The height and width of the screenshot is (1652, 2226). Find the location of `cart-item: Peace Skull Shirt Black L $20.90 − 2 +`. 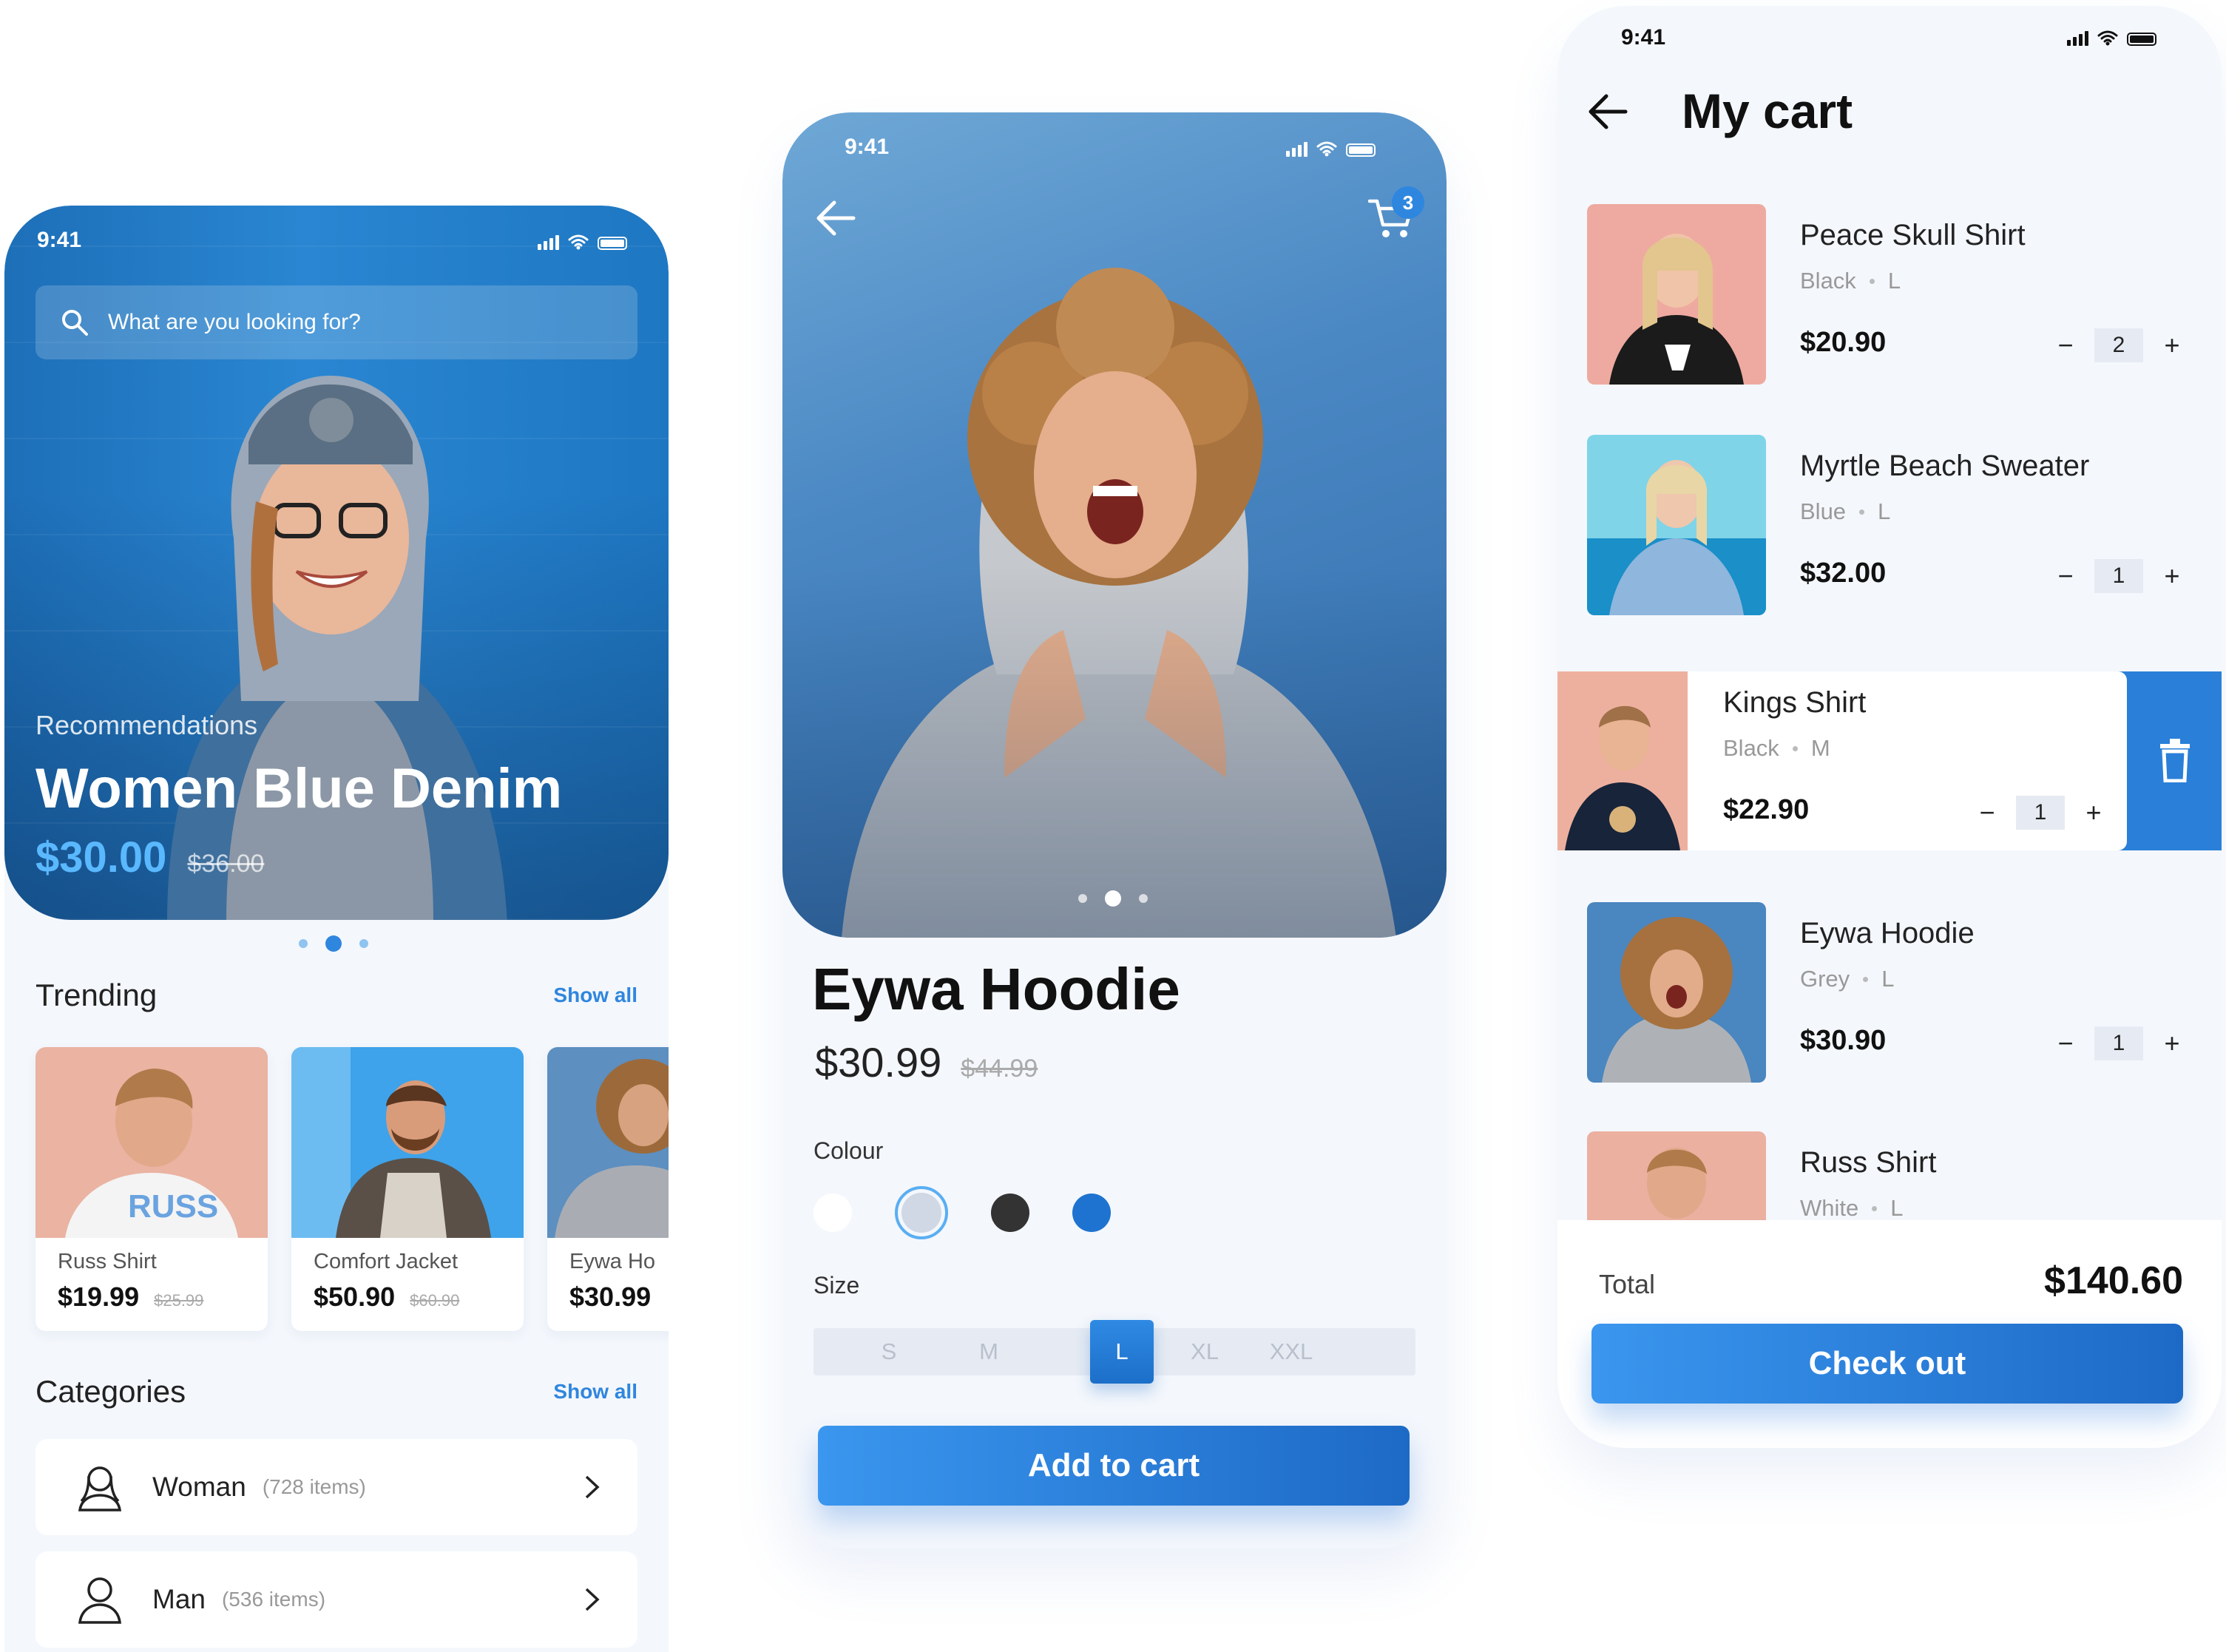

cart-item: Peace Skull Shirt Black L $20.90 − 2 + is located at coordinates (1889, 294).